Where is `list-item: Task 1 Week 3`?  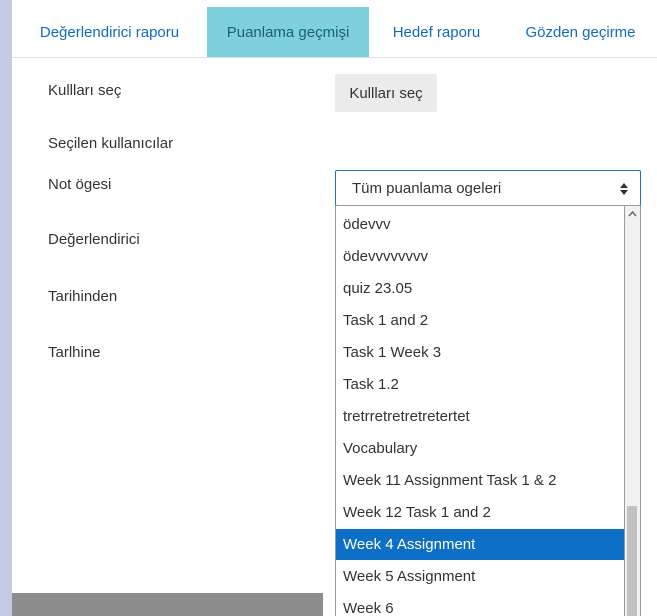 list-item: Task 1 Week 3 is located at coordinates (480, 352).